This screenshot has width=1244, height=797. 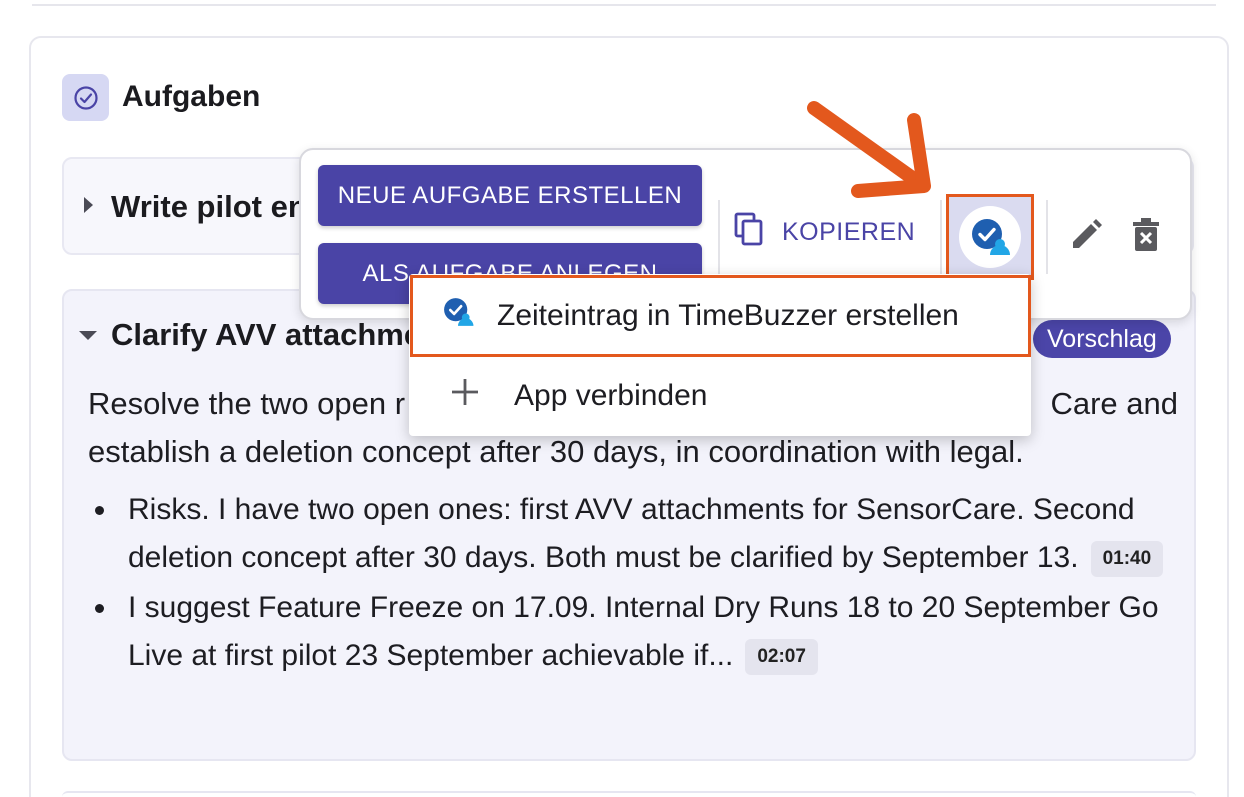 I want to click on menu-item-label: App verbinden, so click(x=611, y=395).